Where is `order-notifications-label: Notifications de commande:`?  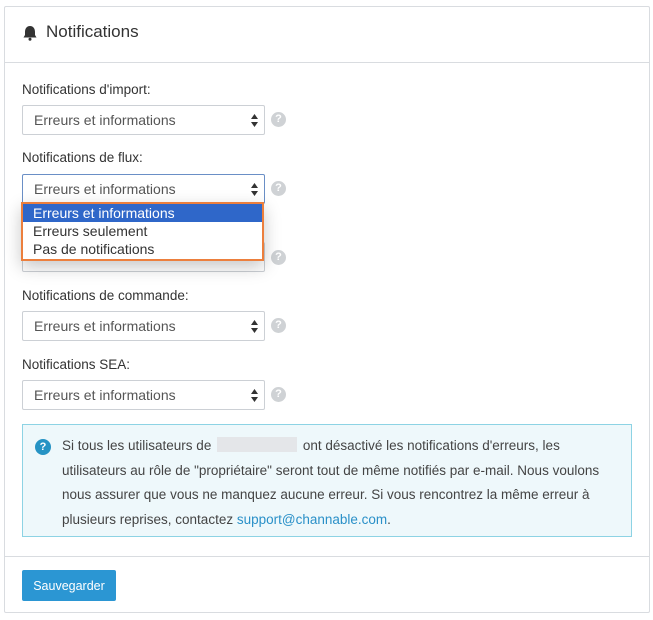 order-notifications-label: Notifications de commande: is located at coordinates (105, 295).